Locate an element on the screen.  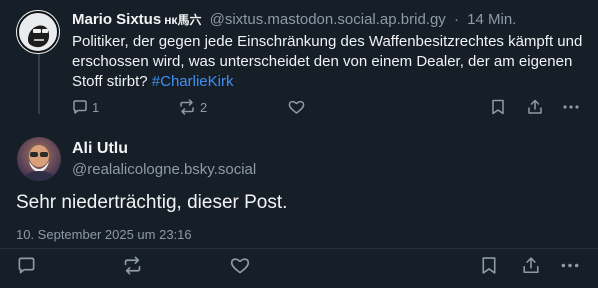
reply-more-button is located at coordinates (570, 265).